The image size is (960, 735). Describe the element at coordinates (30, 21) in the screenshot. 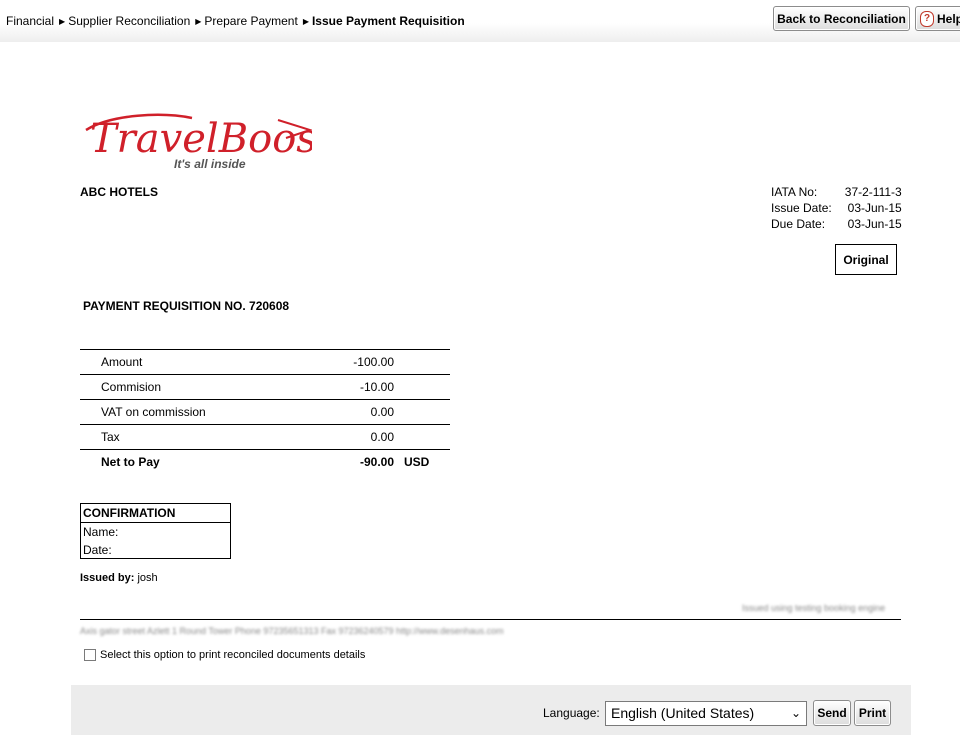

I see `breadcrumb-financial: Financial` at that location.